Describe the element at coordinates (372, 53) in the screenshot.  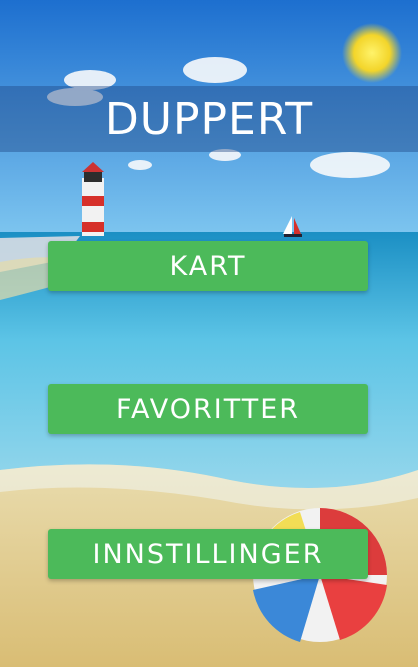
I see `sun-icon` at that location.